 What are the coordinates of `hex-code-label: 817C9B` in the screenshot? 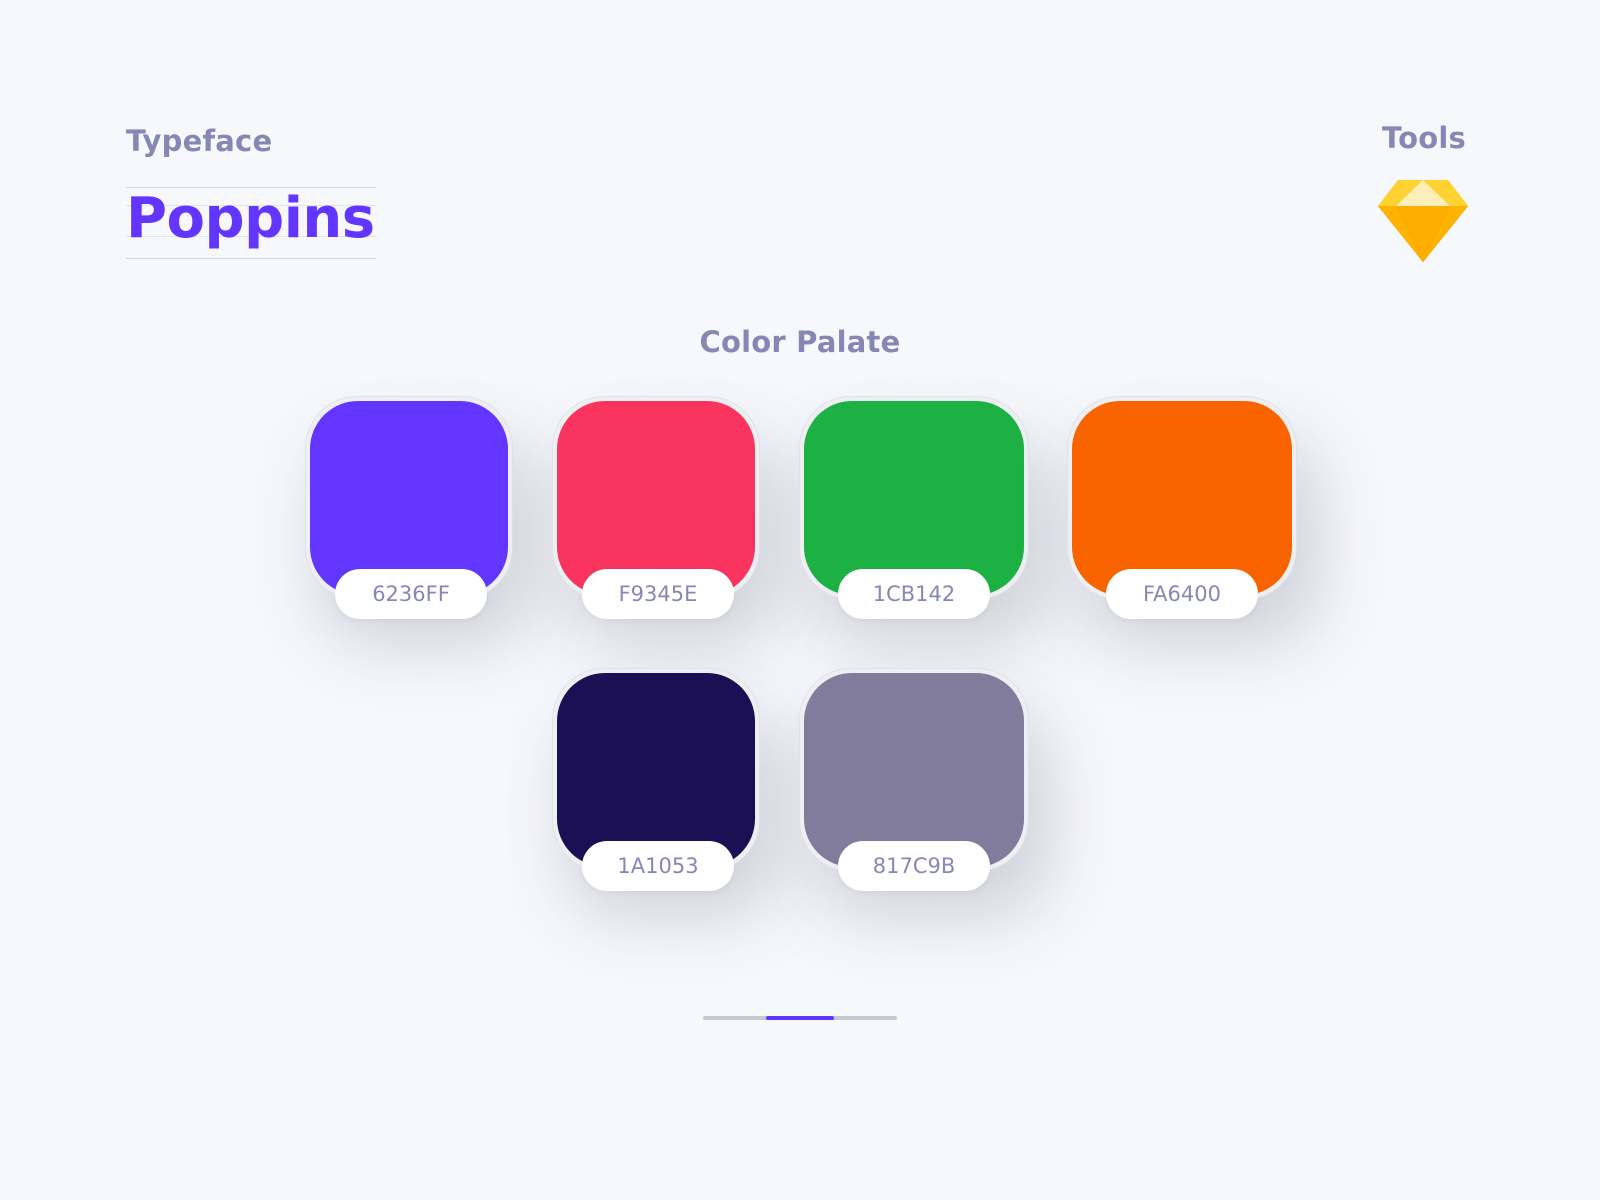 It's located at (914, 866).